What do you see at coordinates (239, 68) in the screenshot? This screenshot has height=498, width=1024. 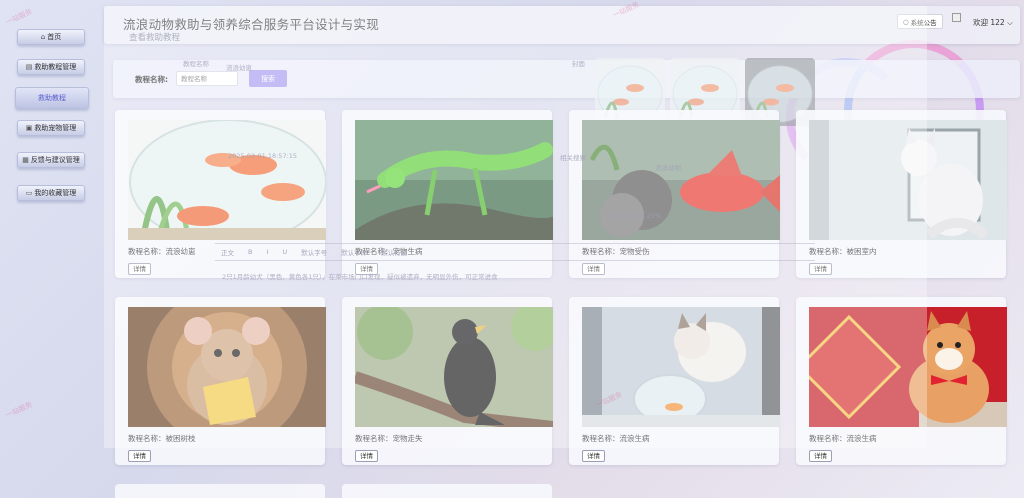 I see `ghost-tutorial-name-value: 流浪幼崽` at bounding box center [239, 68].